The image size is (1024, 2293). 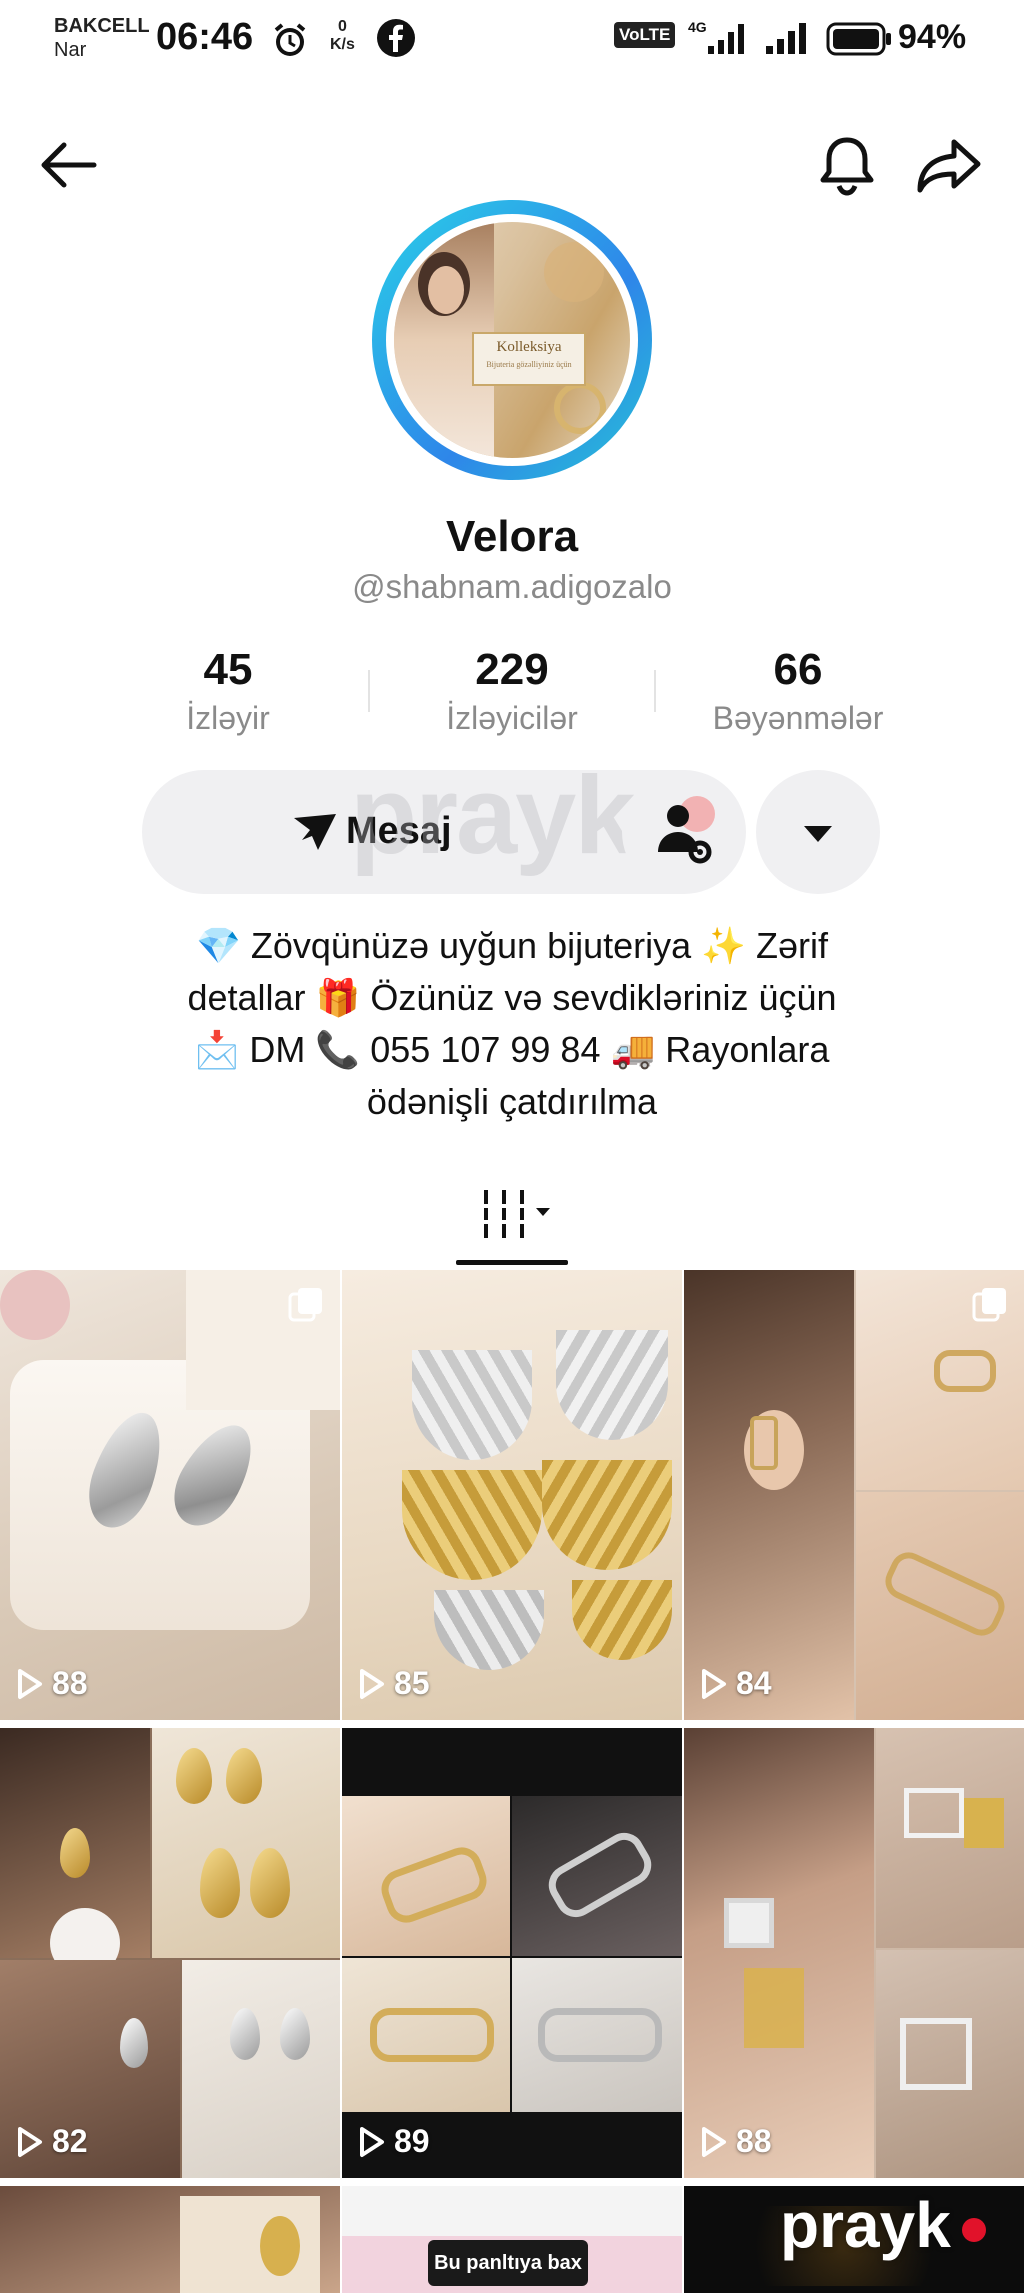 What do you see at coordinates (529, 359) in the screenshot?
I see `avatar-logo-card: Kolleksiya Bijuteria gözəlliyiniz üçün` at bounding box center [529, 359].